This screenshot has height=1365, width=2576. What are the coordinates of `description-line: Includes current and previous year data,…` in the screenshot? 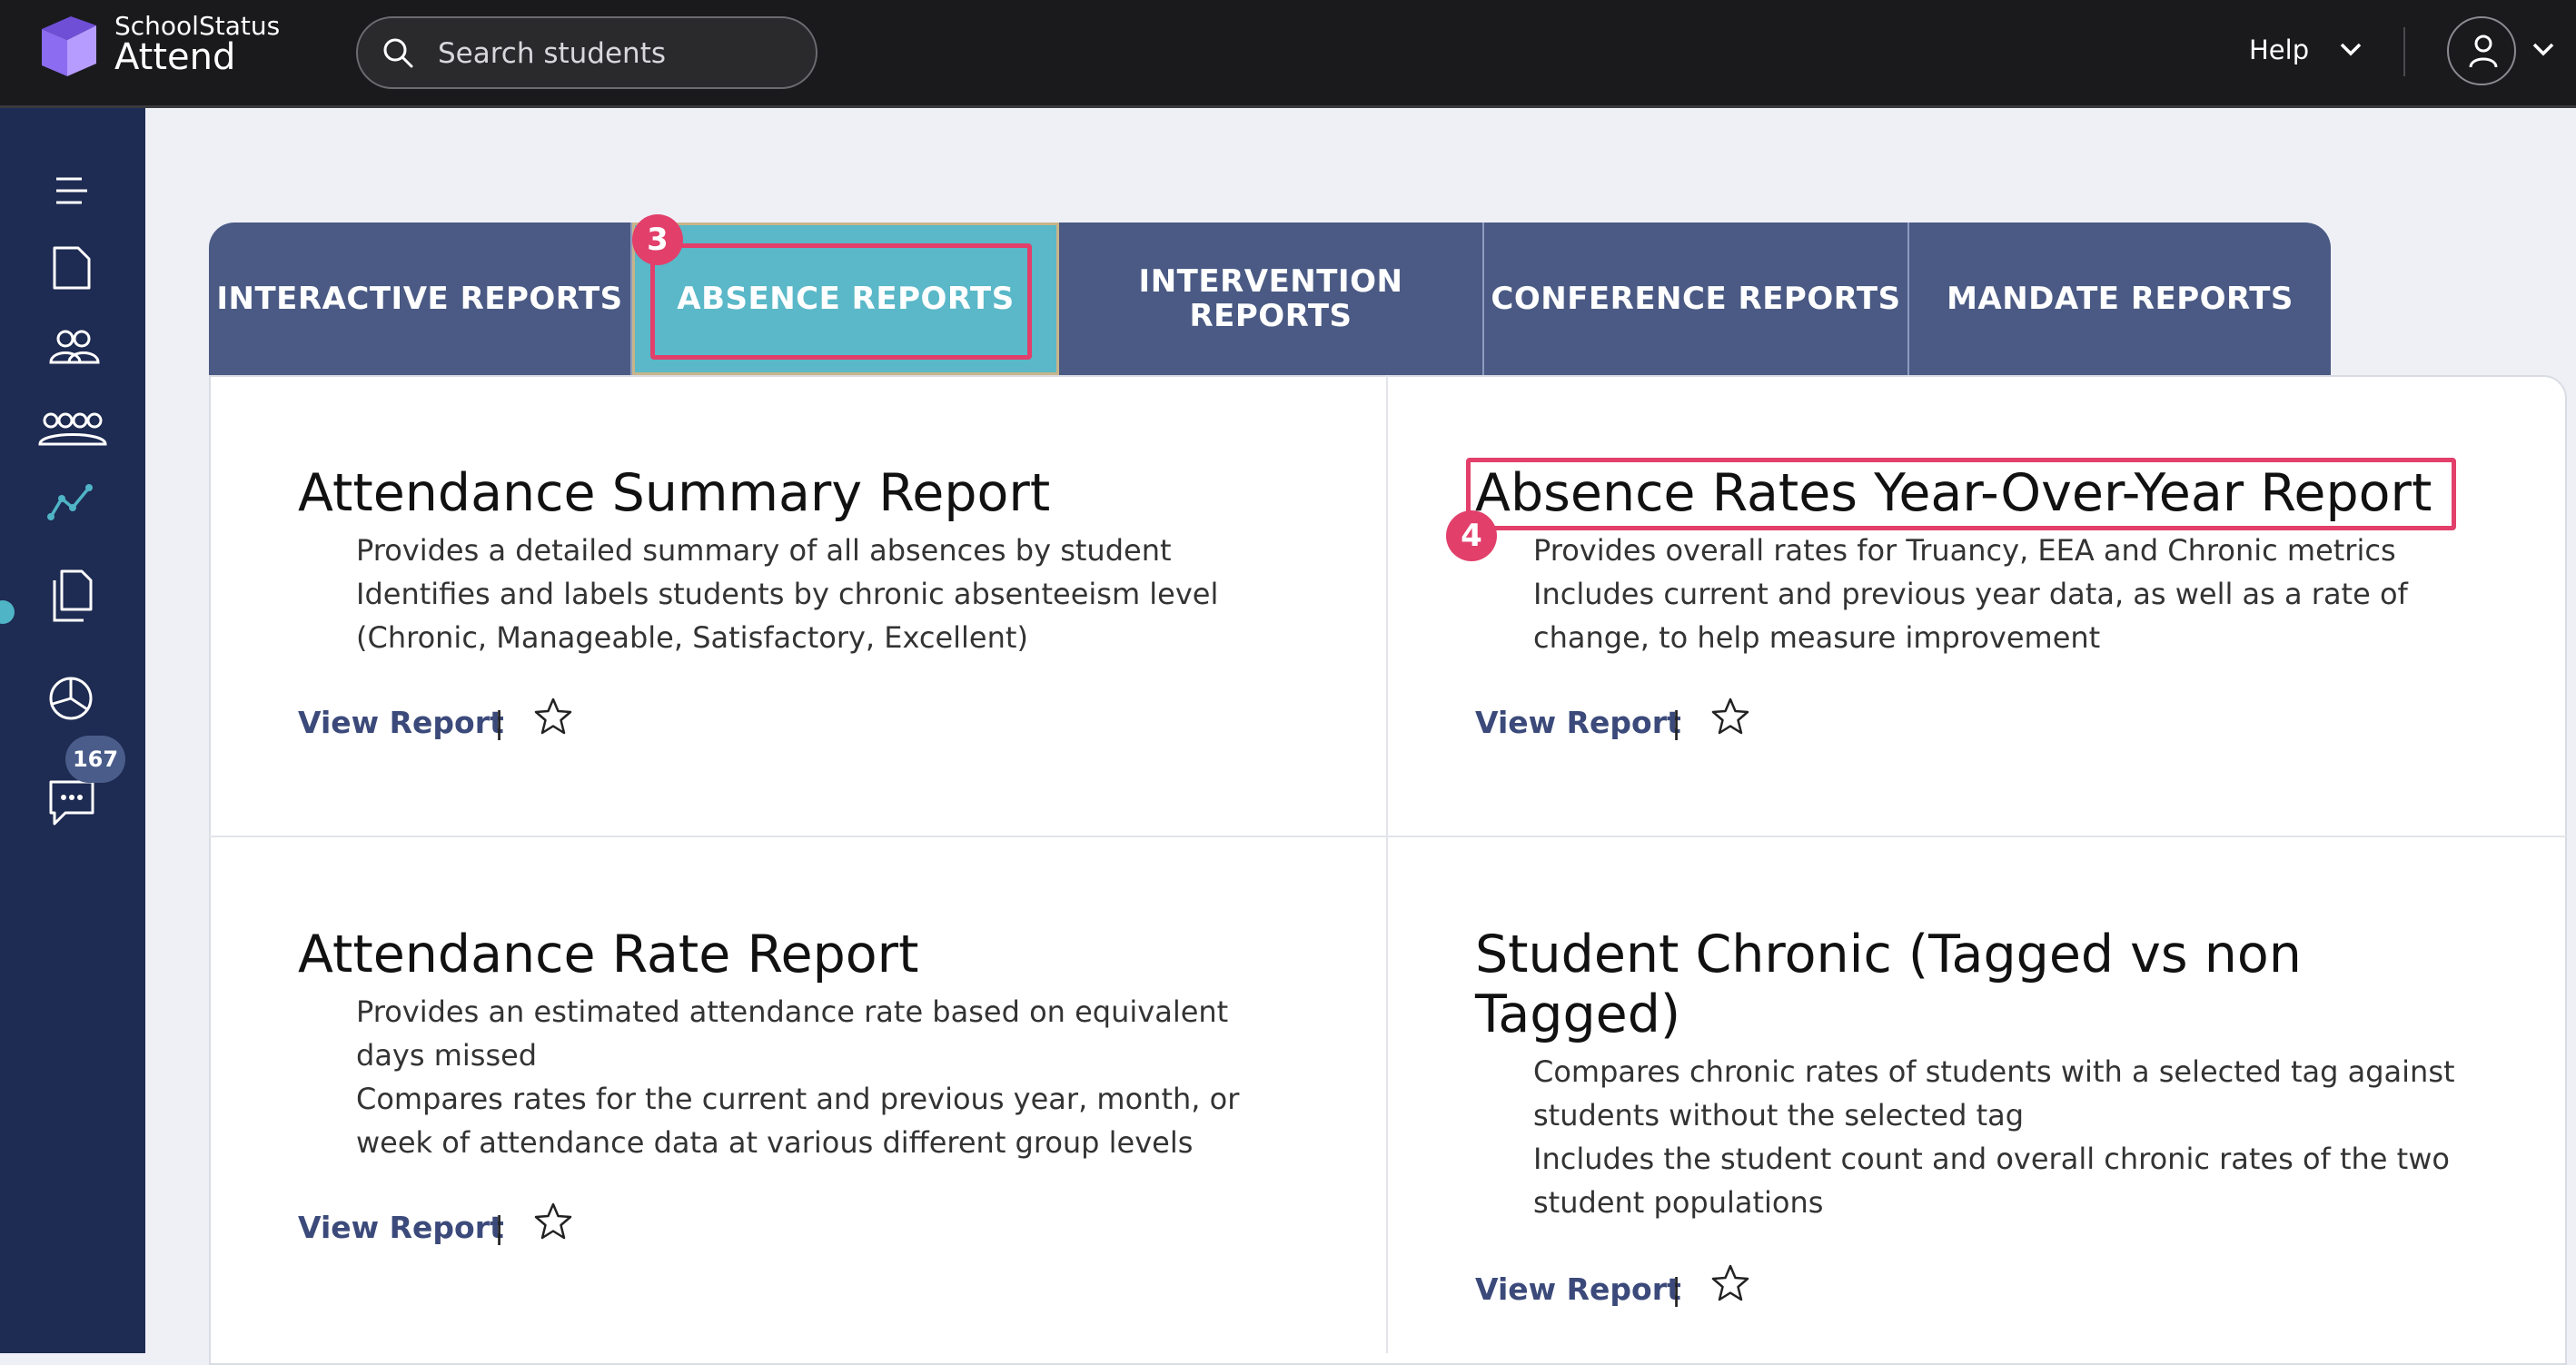 It's located at (1971, 594).